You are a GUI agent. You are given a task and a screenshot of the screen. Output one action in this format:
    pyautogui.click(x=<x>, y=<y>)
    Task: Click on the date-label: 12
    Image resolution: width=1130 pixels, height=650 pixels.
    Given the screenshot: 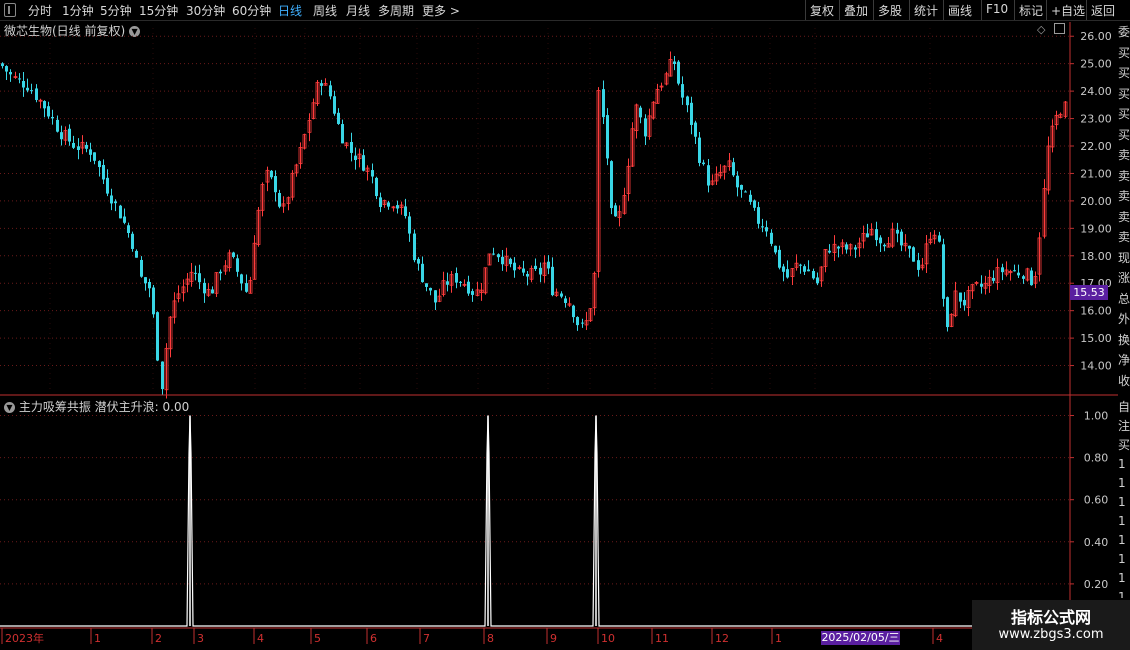 What is the action you would take?
    pyautogui.click(x=722, y=638)
    